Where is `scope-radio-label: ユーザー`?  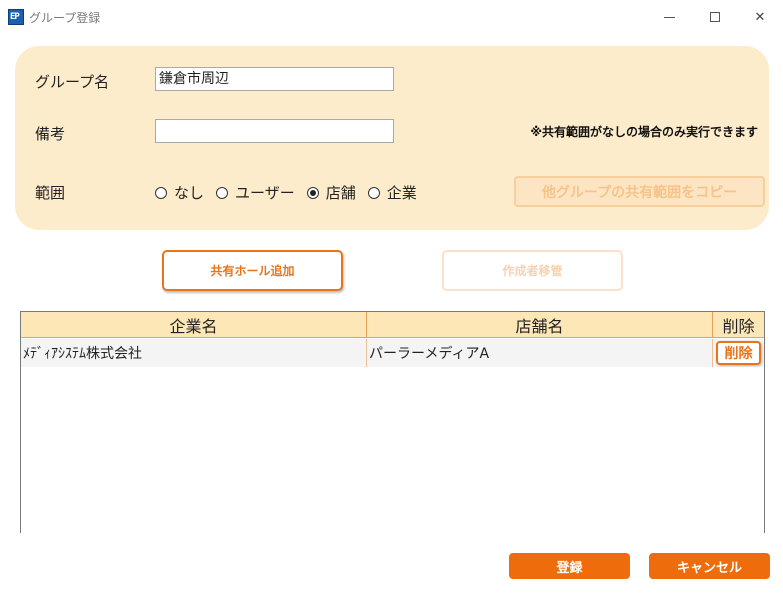 scope-radio-label: ユーザー is located at coordinates (265, 193).